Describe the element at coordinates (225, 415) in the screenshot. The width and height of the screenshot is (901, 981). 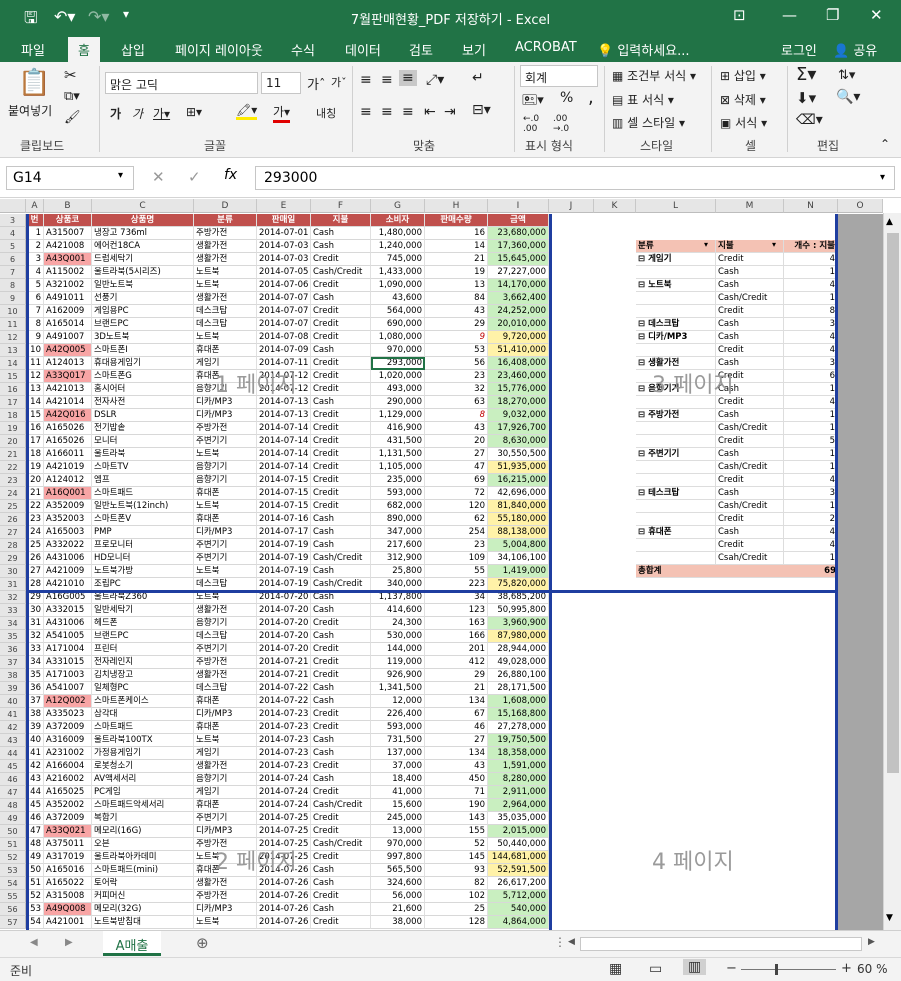
I see `table-cell: 디카/MP3` at that location.